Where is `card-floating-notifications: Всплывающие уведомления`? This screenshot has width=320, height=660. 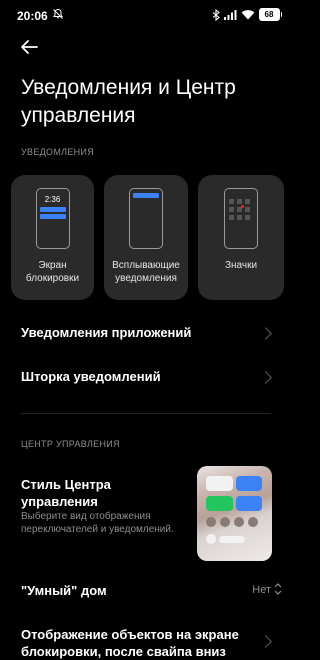 card-floating-notifications: Всплывающие уведомления is located at coordinates (146, 237).